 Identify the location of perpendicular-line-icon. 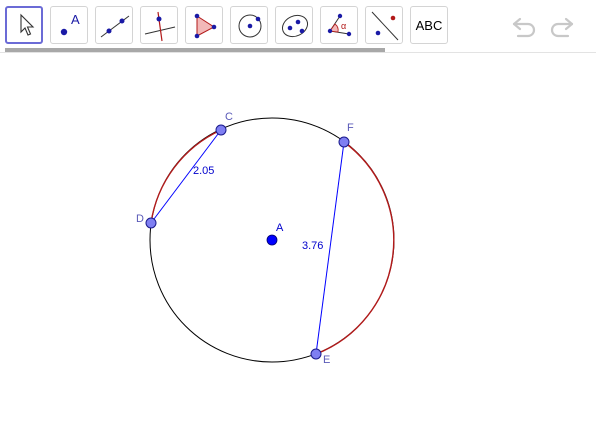
(160, 26).